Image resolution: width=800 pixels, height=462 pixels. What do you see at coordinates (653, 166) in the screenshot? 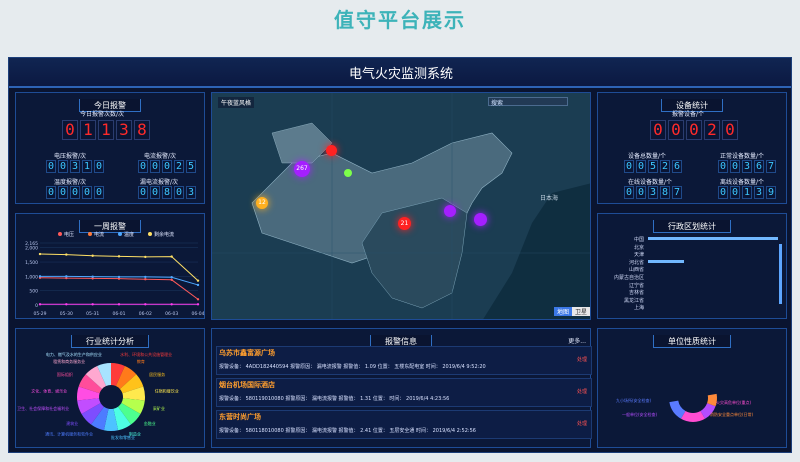
I see `total-device-counter: 00526` at bounding box center [653, 166].